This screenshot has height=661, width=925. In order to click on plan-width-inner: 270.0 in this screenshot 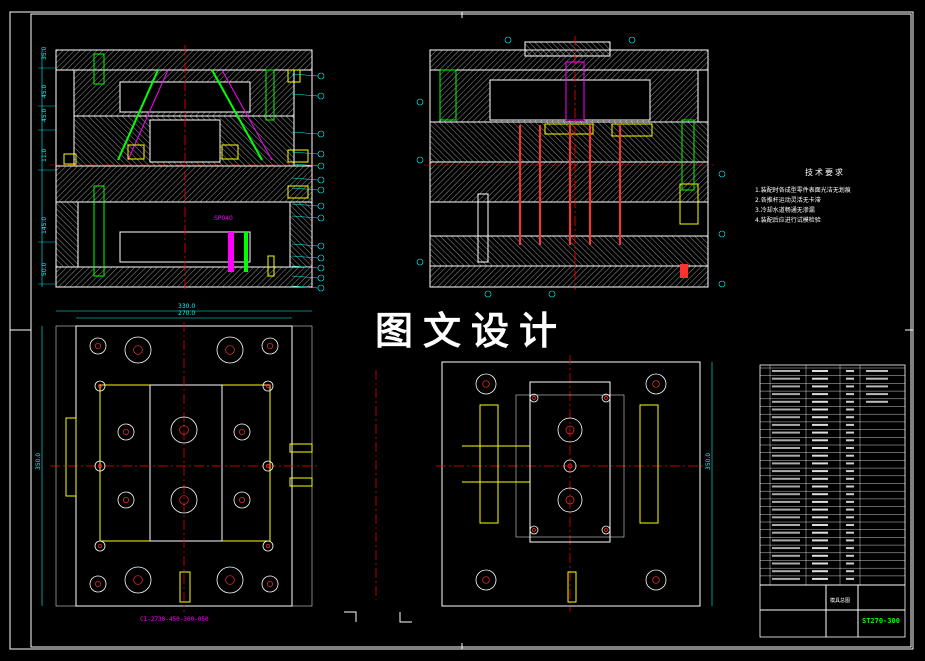, I will do `click(186, 313)`.